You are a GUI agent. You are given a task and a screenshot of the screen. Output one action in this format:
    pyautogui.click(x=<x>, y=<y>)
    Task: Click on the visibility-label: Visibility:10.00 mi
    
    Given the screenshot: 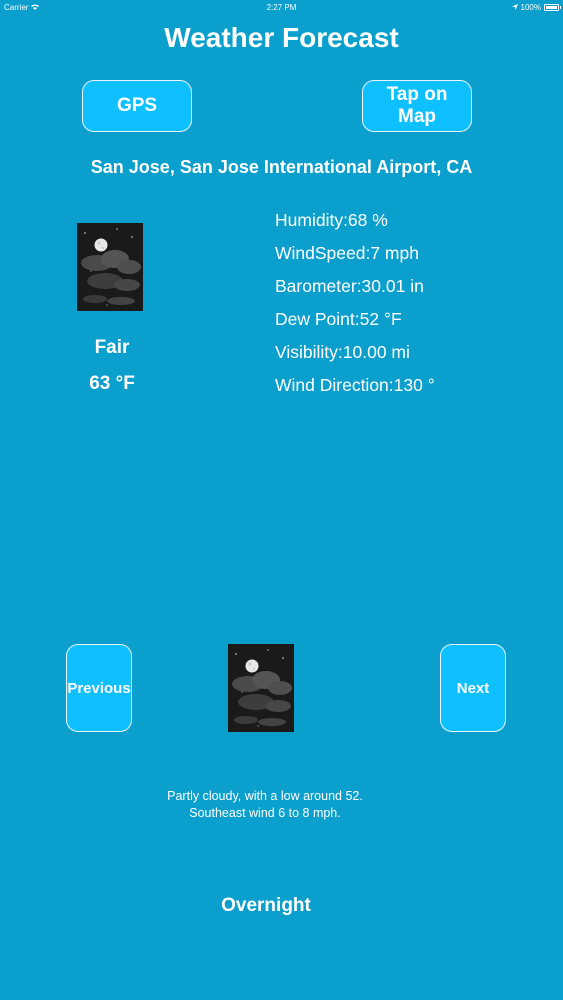 What is the action you would take?
    pyautogui.click(x=342, y=352)
    